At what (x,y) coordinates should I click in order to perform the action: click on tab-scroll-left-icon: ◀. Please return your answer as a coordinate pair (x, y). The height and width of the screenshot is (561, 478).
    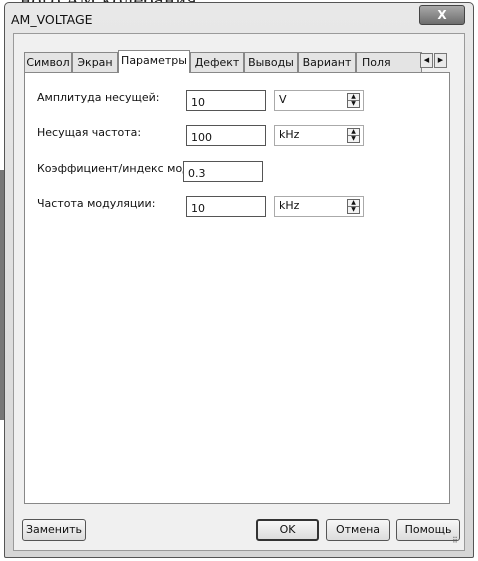
    Looking at the image, I should click on (426, 60).